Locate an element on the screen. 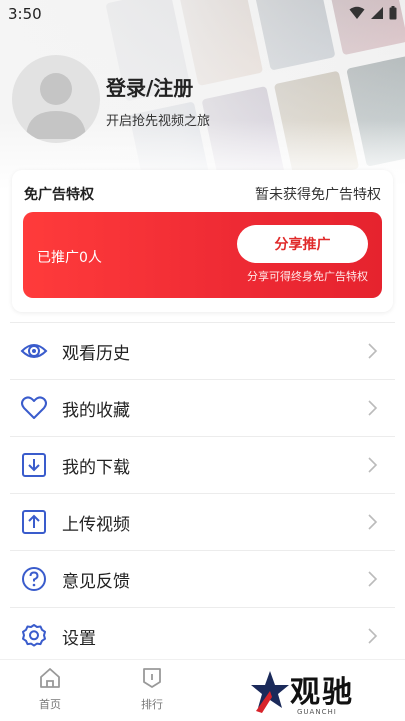  ranking-icon is located at coordinates (152, 678).